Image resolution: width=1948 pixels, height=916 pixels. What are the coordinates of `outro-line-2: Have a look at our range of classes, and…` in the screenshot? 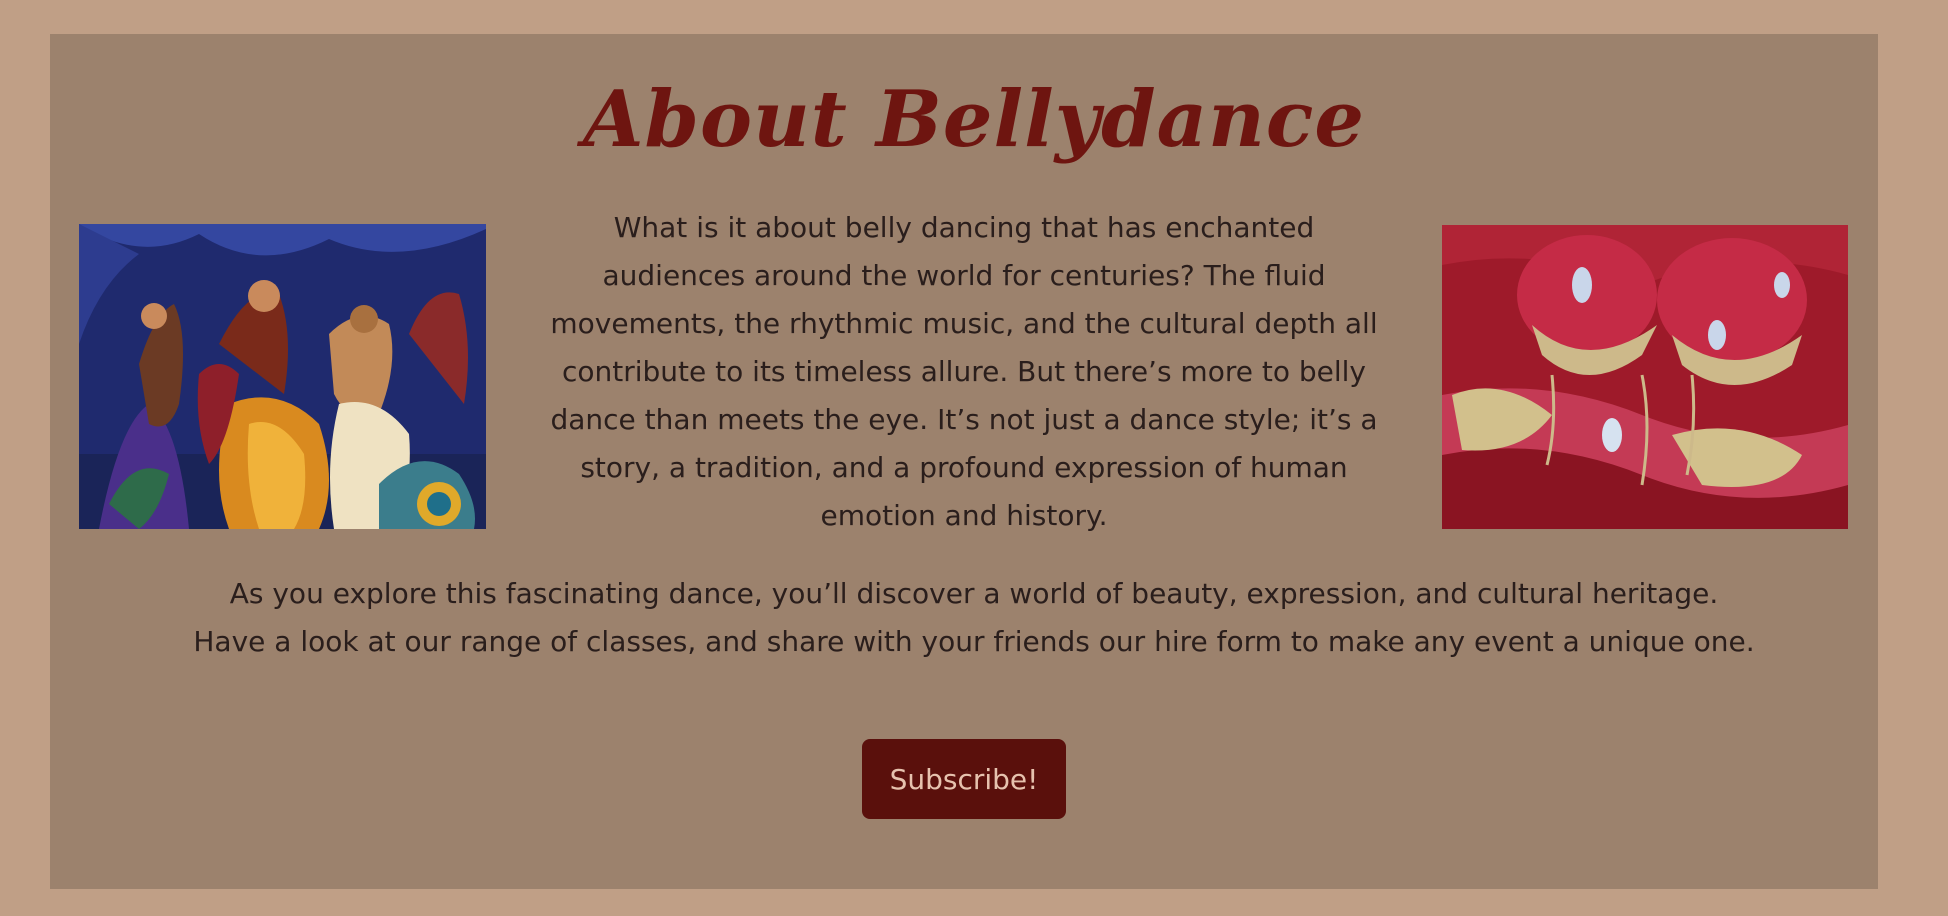 It's located at (974, 641).